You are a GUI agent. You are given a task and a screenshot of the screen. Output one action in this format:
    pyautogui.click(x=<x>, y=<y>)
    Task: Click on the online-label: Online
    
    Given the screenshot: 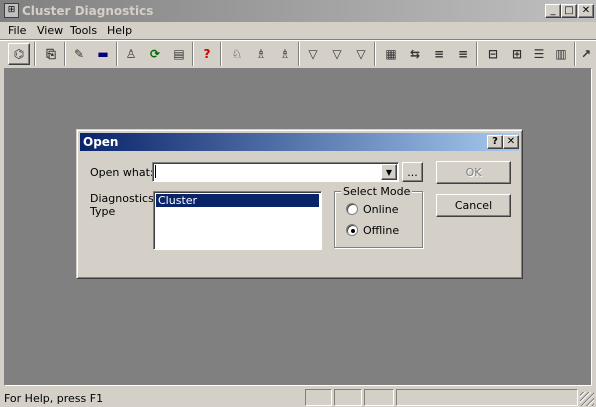 What is the action you would take?
    pyautogui.click(x=381, y=209)
    